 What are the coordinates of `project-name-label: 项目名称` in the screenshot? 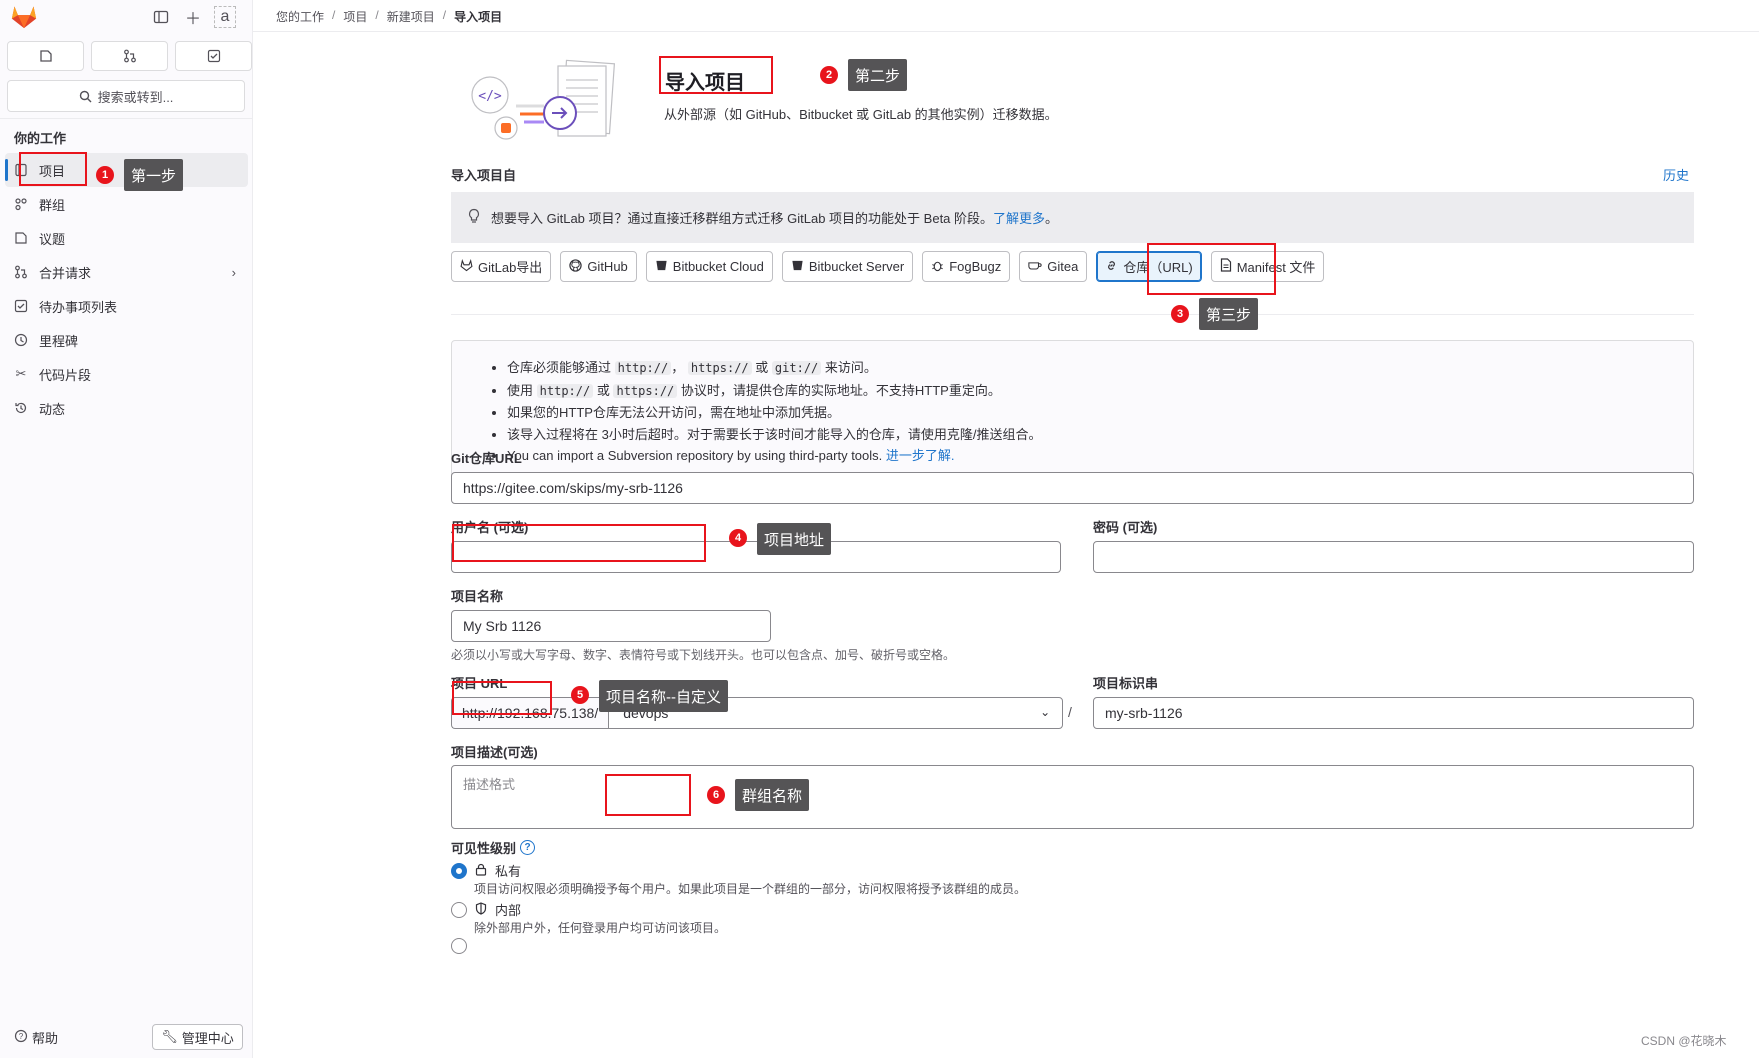 It's located at (477, 596).